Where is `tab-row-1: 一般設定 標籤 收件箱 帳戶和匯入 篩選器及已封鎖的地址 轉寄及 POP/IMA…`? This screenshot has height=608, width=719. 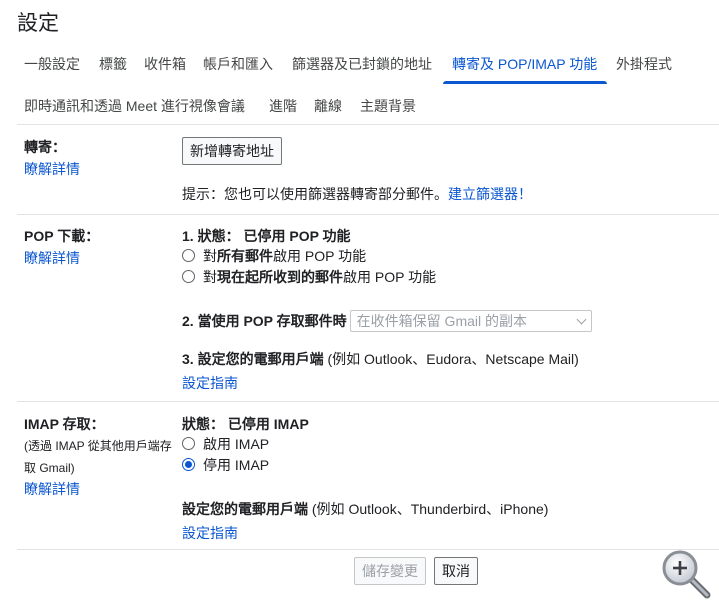 tab-row-1: 一般設定 標籤 收件箱 帳戶和匯入 篩選器及已封鎖的地址 轉寄及 POP/IMA… is located at coordinates (359, 70).